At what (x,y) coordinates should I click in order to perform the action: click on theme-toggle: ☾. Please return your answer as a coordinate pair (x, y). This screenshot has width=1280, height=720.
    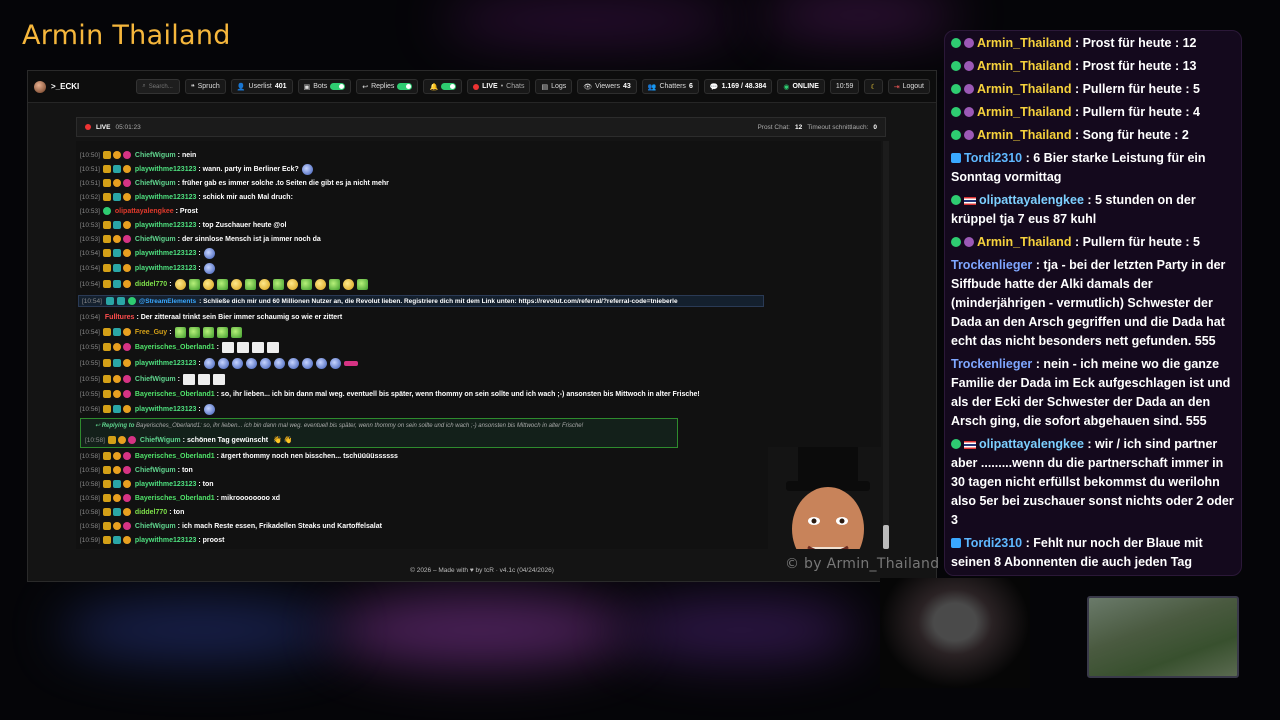
    Looking at the image, I should click on (873, 86).